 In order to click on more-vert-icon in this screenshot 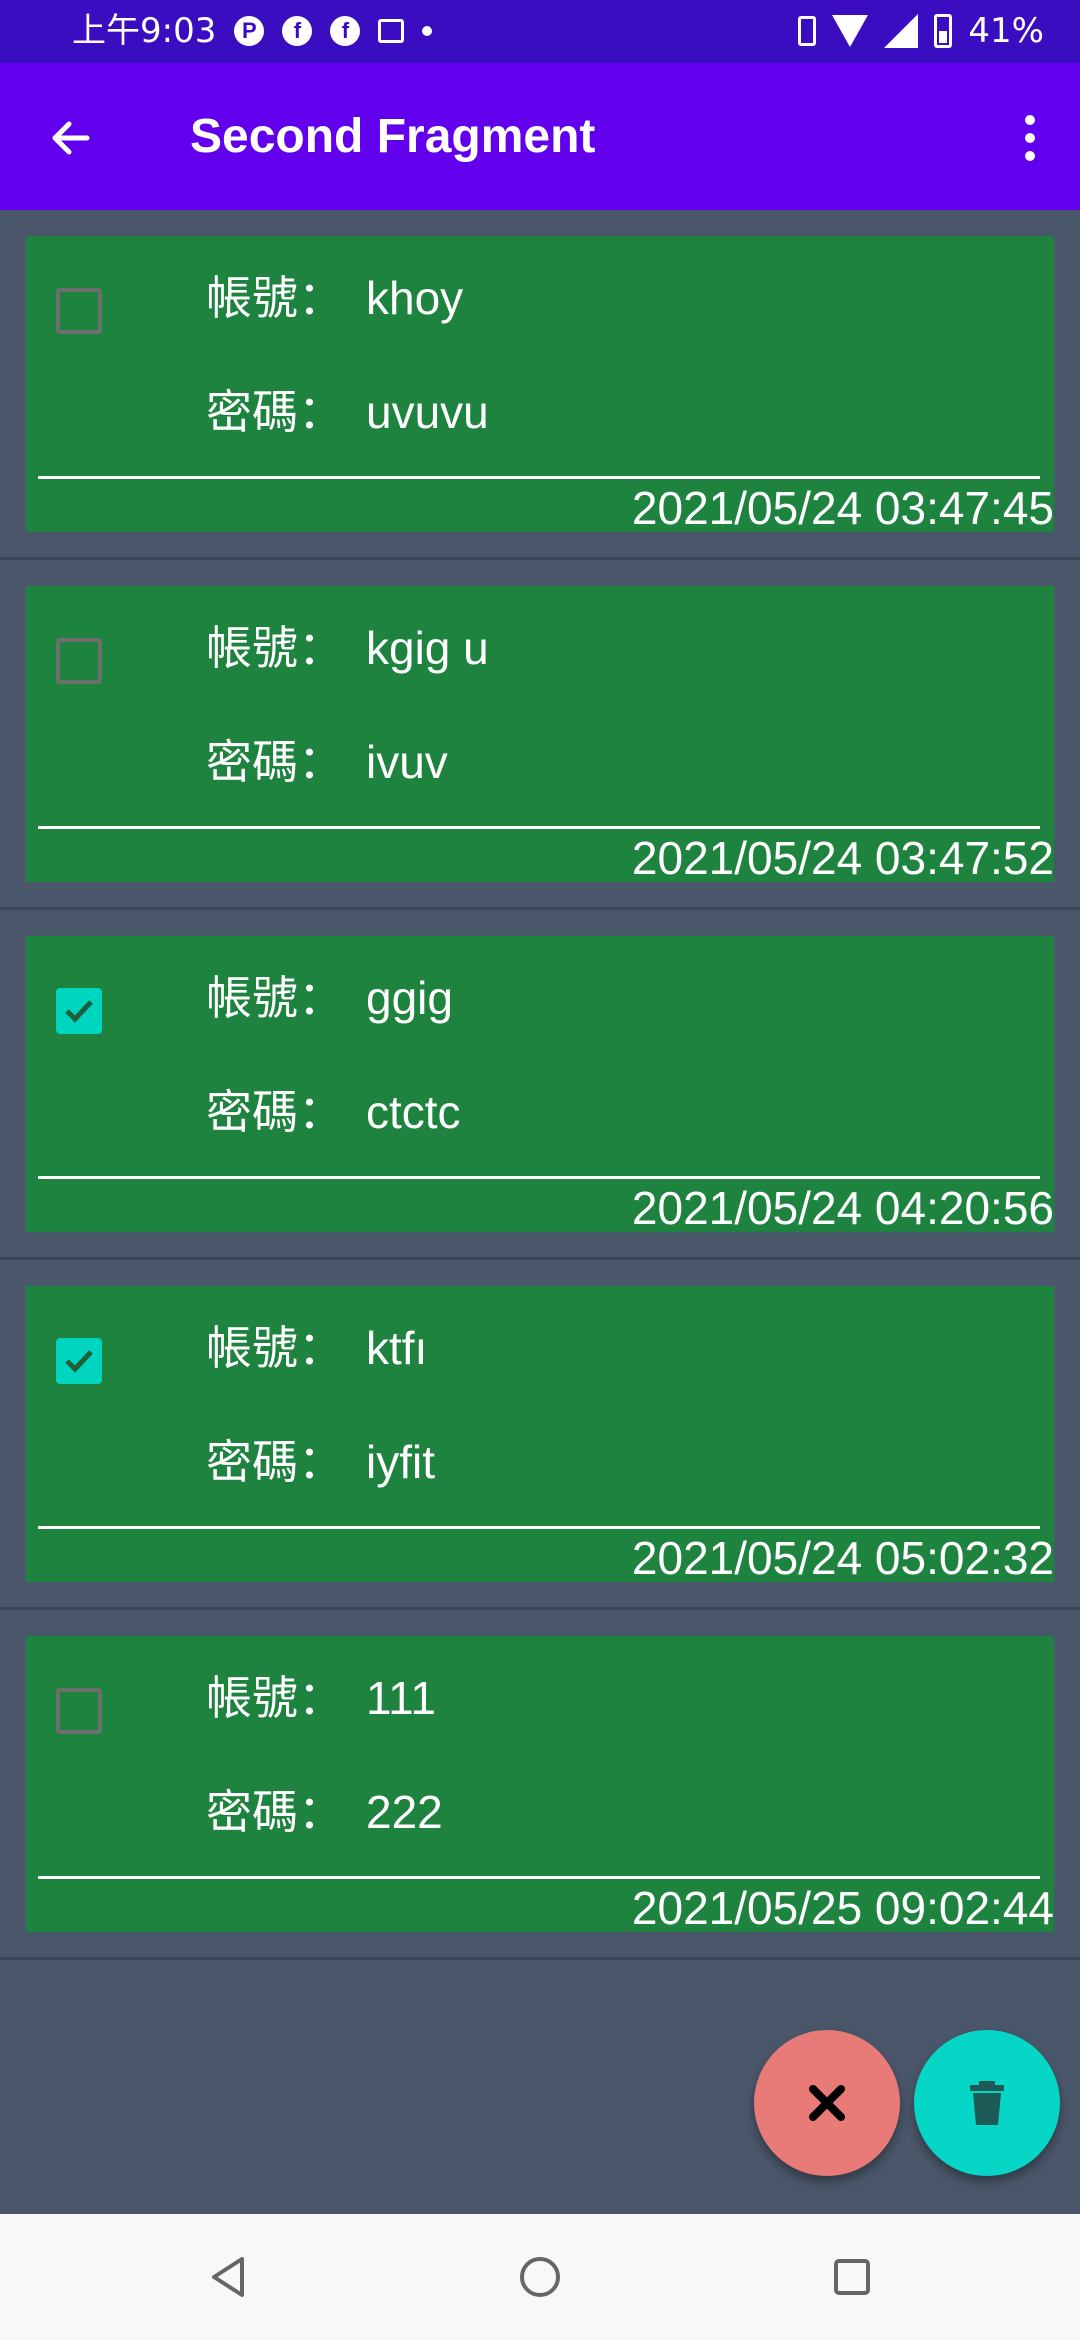, I will do `click(1030, 120)`.